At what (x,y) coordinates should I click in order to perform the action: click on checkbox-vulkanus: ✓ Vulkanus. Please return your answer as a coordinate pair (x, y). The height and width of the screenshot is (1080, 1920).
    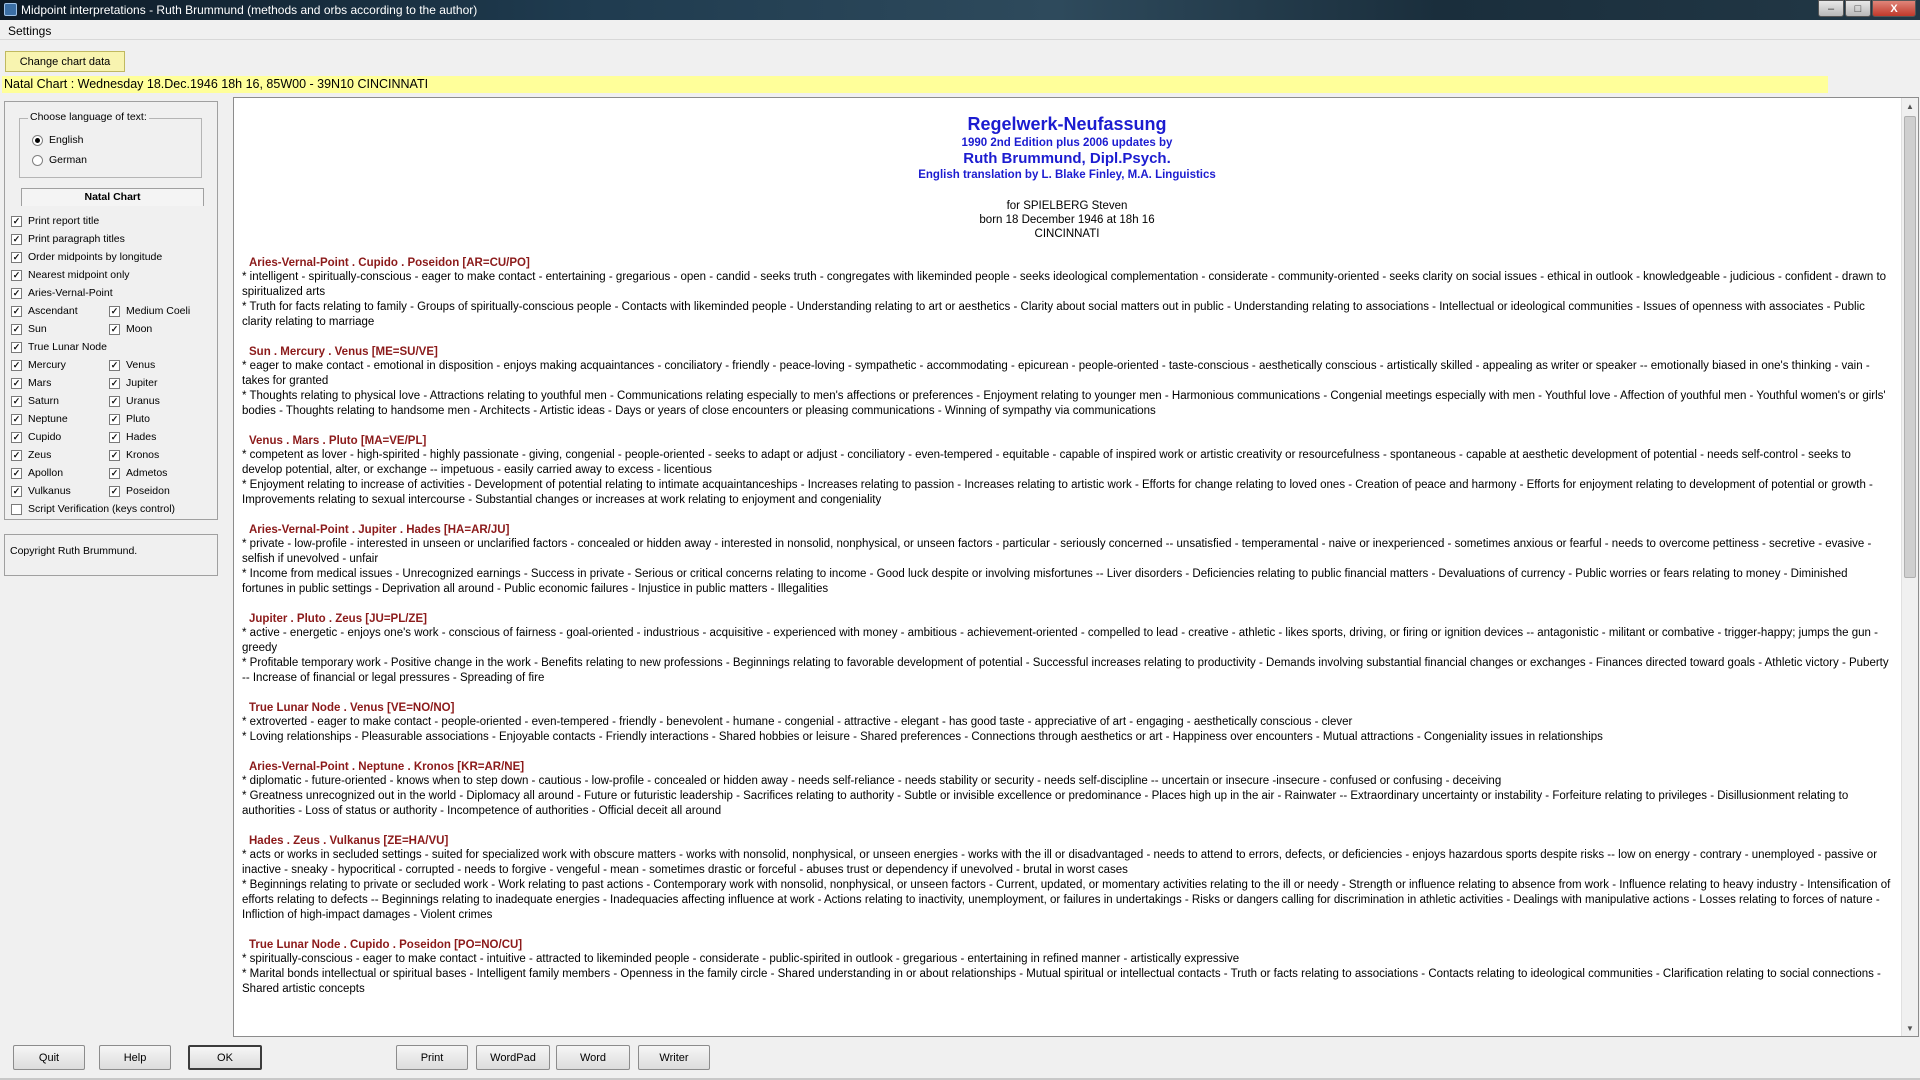
    Looking at the image, I should click on (41, 491).